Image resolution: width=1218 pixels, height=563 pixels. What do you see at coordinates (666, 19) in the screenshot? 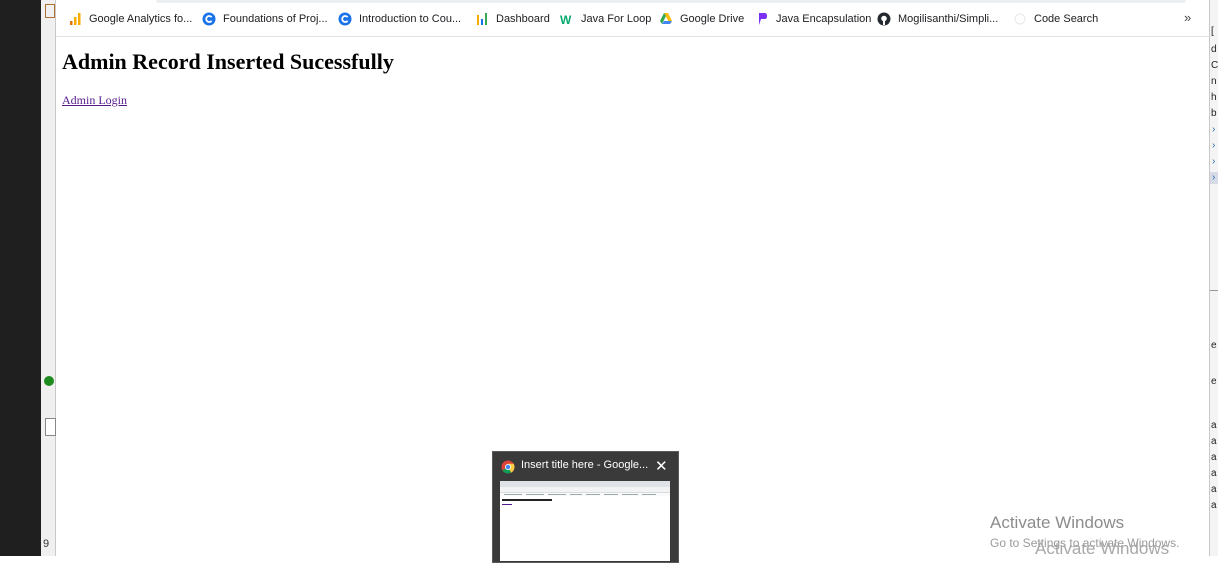
I see `google-drive-icon` at bounding box center [666, 19].